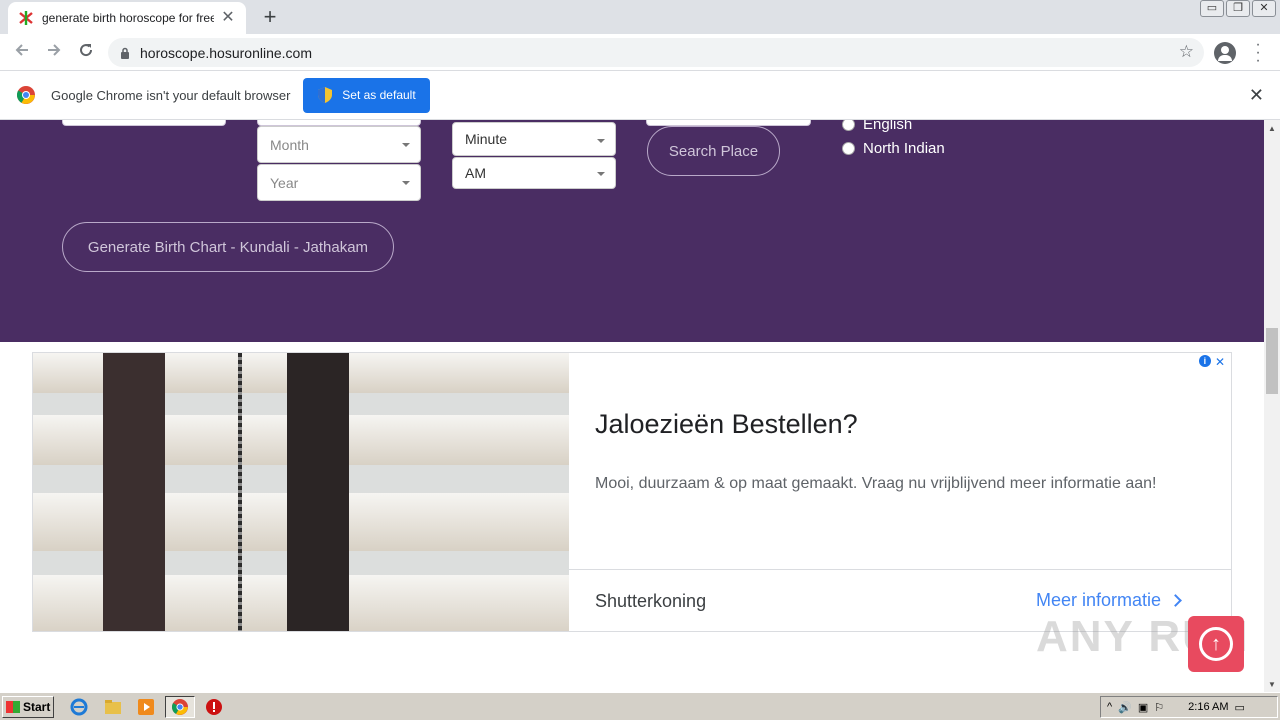  Describe the element at coordinates (289, 144) in the screenshot. I see `month-placeholder: Month` at that location.